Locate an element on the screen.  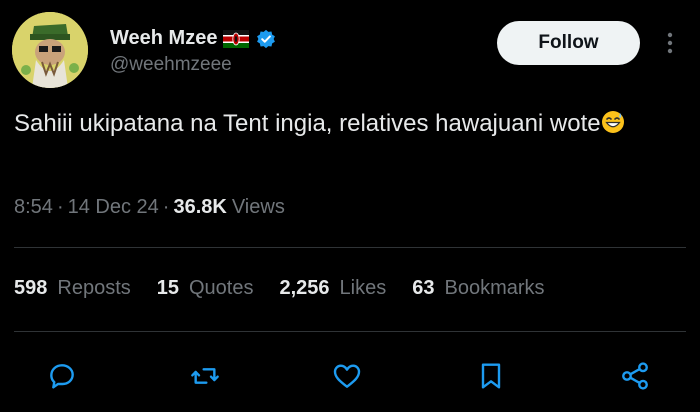
more-options-icon is located at coordinates (670, 43).